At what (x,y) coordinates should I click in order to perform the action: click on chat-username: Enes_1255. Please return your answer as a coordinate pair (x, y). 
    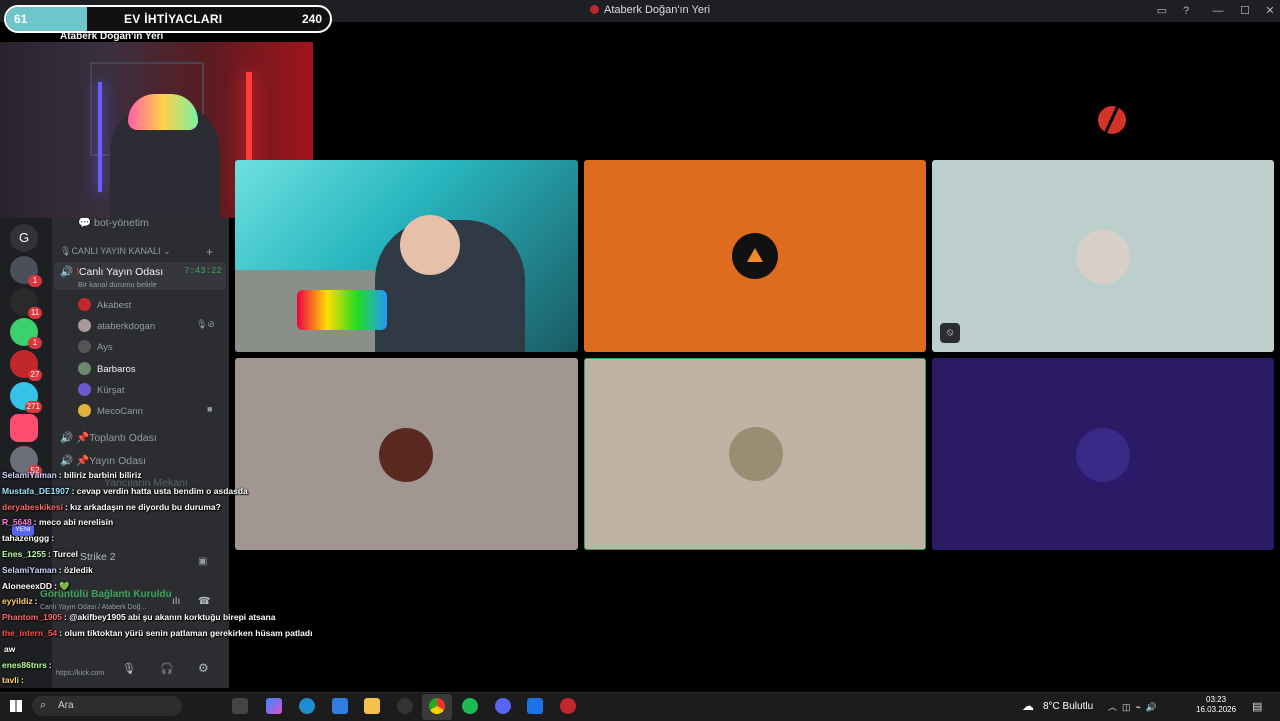
    Looking at the image, I should click on (24, 554).